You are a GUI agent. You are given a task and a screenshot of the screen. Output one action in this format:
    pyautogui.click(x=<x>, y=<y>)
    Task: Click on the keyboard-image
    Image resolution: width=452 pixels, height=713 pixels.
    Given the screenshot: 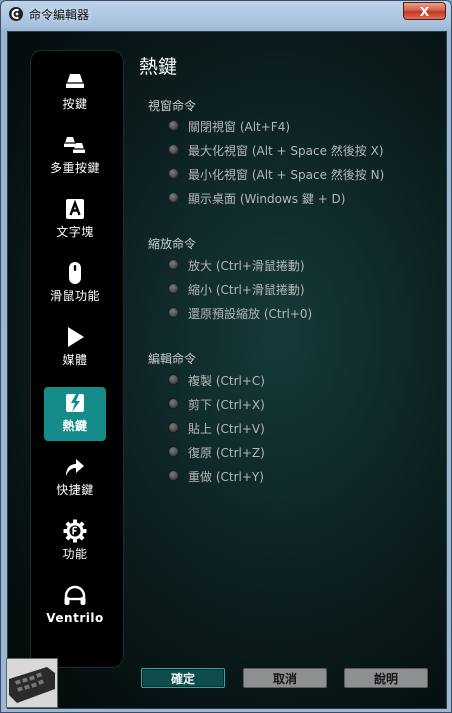 What is the action you would take?
    pyautogui.click(x=32, y=683)
    